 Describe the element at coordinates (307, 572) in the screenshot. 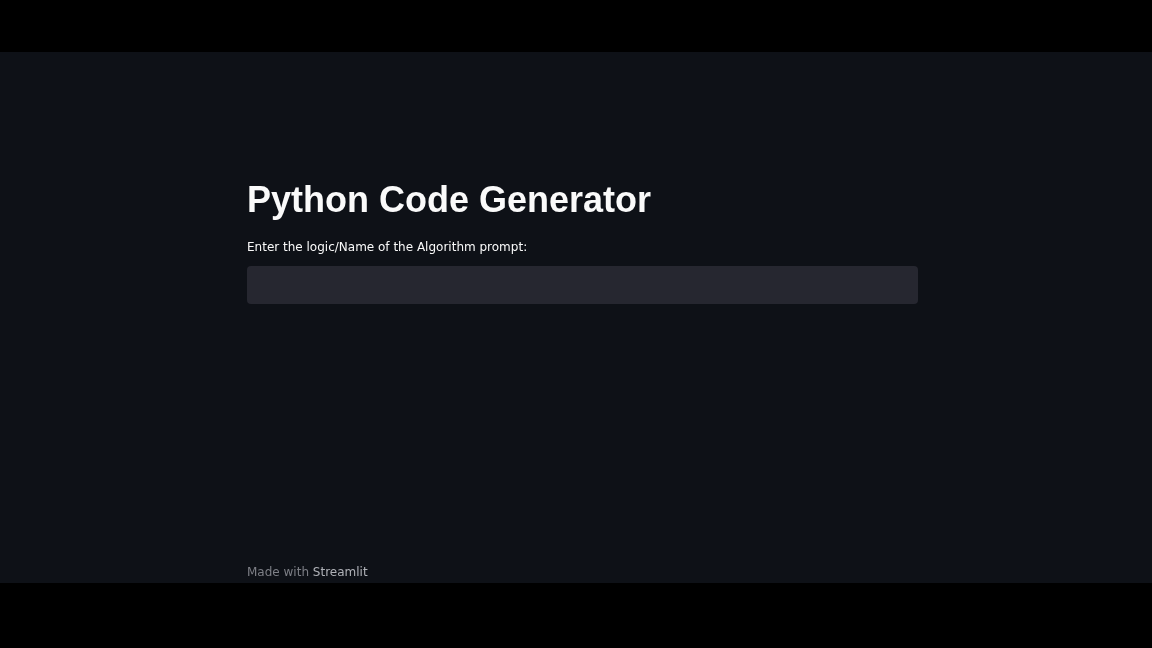

I see `footer-text: Made with Streamlit` at that location.